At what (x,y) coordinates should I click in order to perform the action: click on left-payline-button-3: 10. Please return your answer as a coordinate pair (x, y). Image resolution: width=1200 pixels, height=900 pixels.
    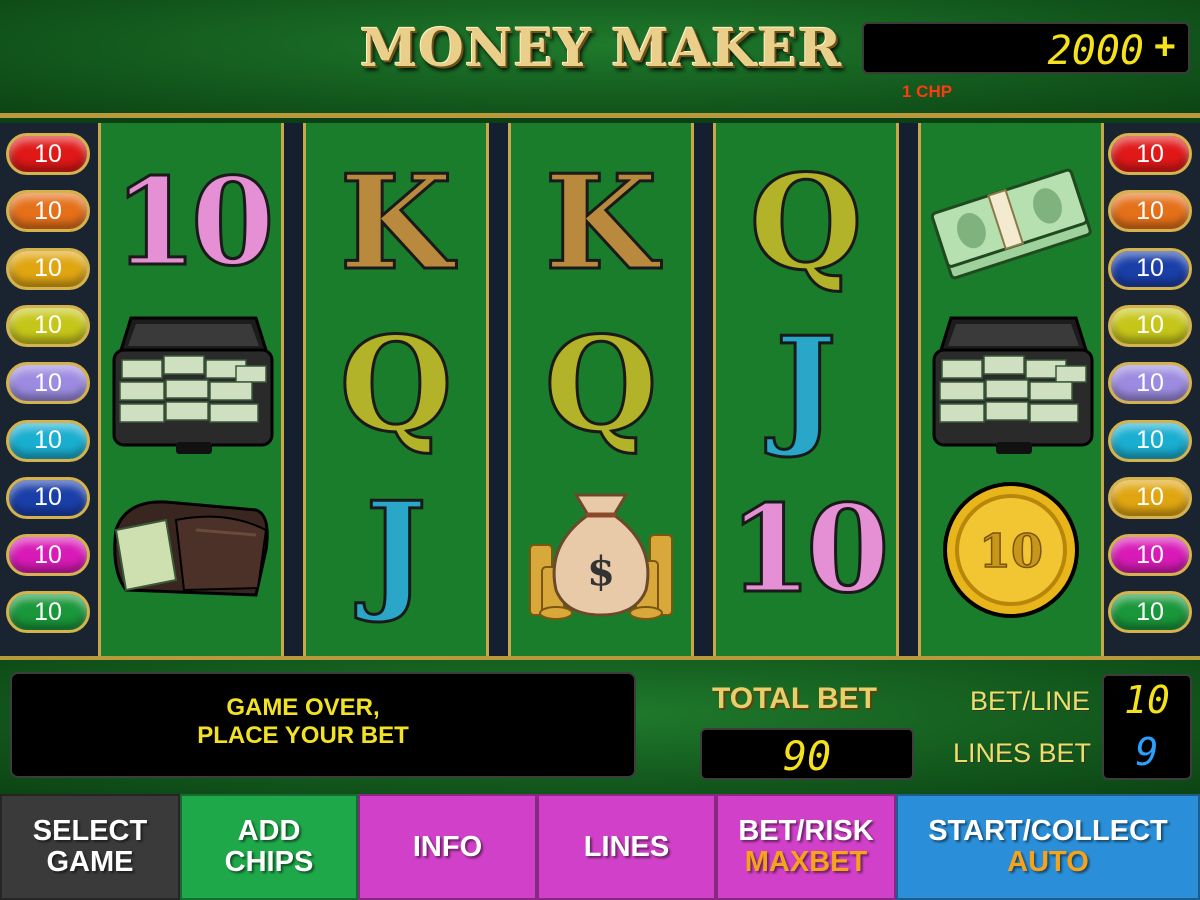
    Looking at the image, I should click on (48, 268).